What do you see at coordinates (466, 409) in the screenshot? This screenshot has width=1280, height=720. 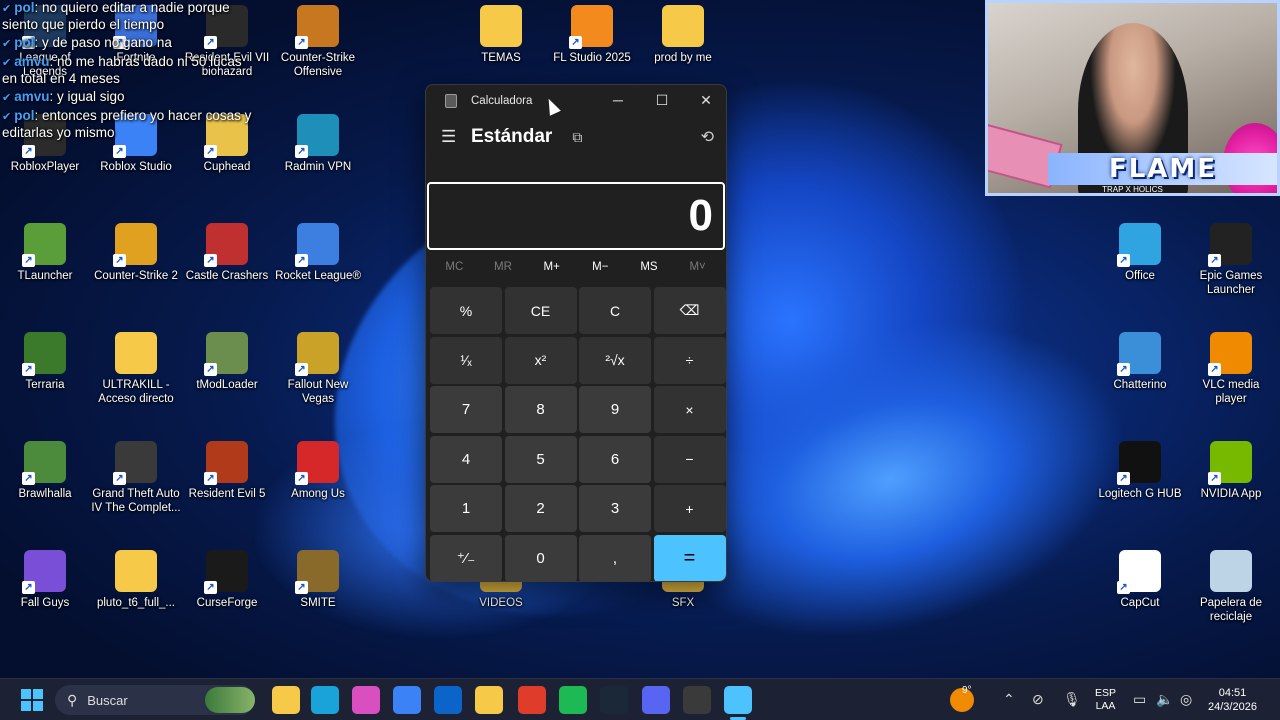 I see `digit-7-button: 7` at bounding box center [466, 409].